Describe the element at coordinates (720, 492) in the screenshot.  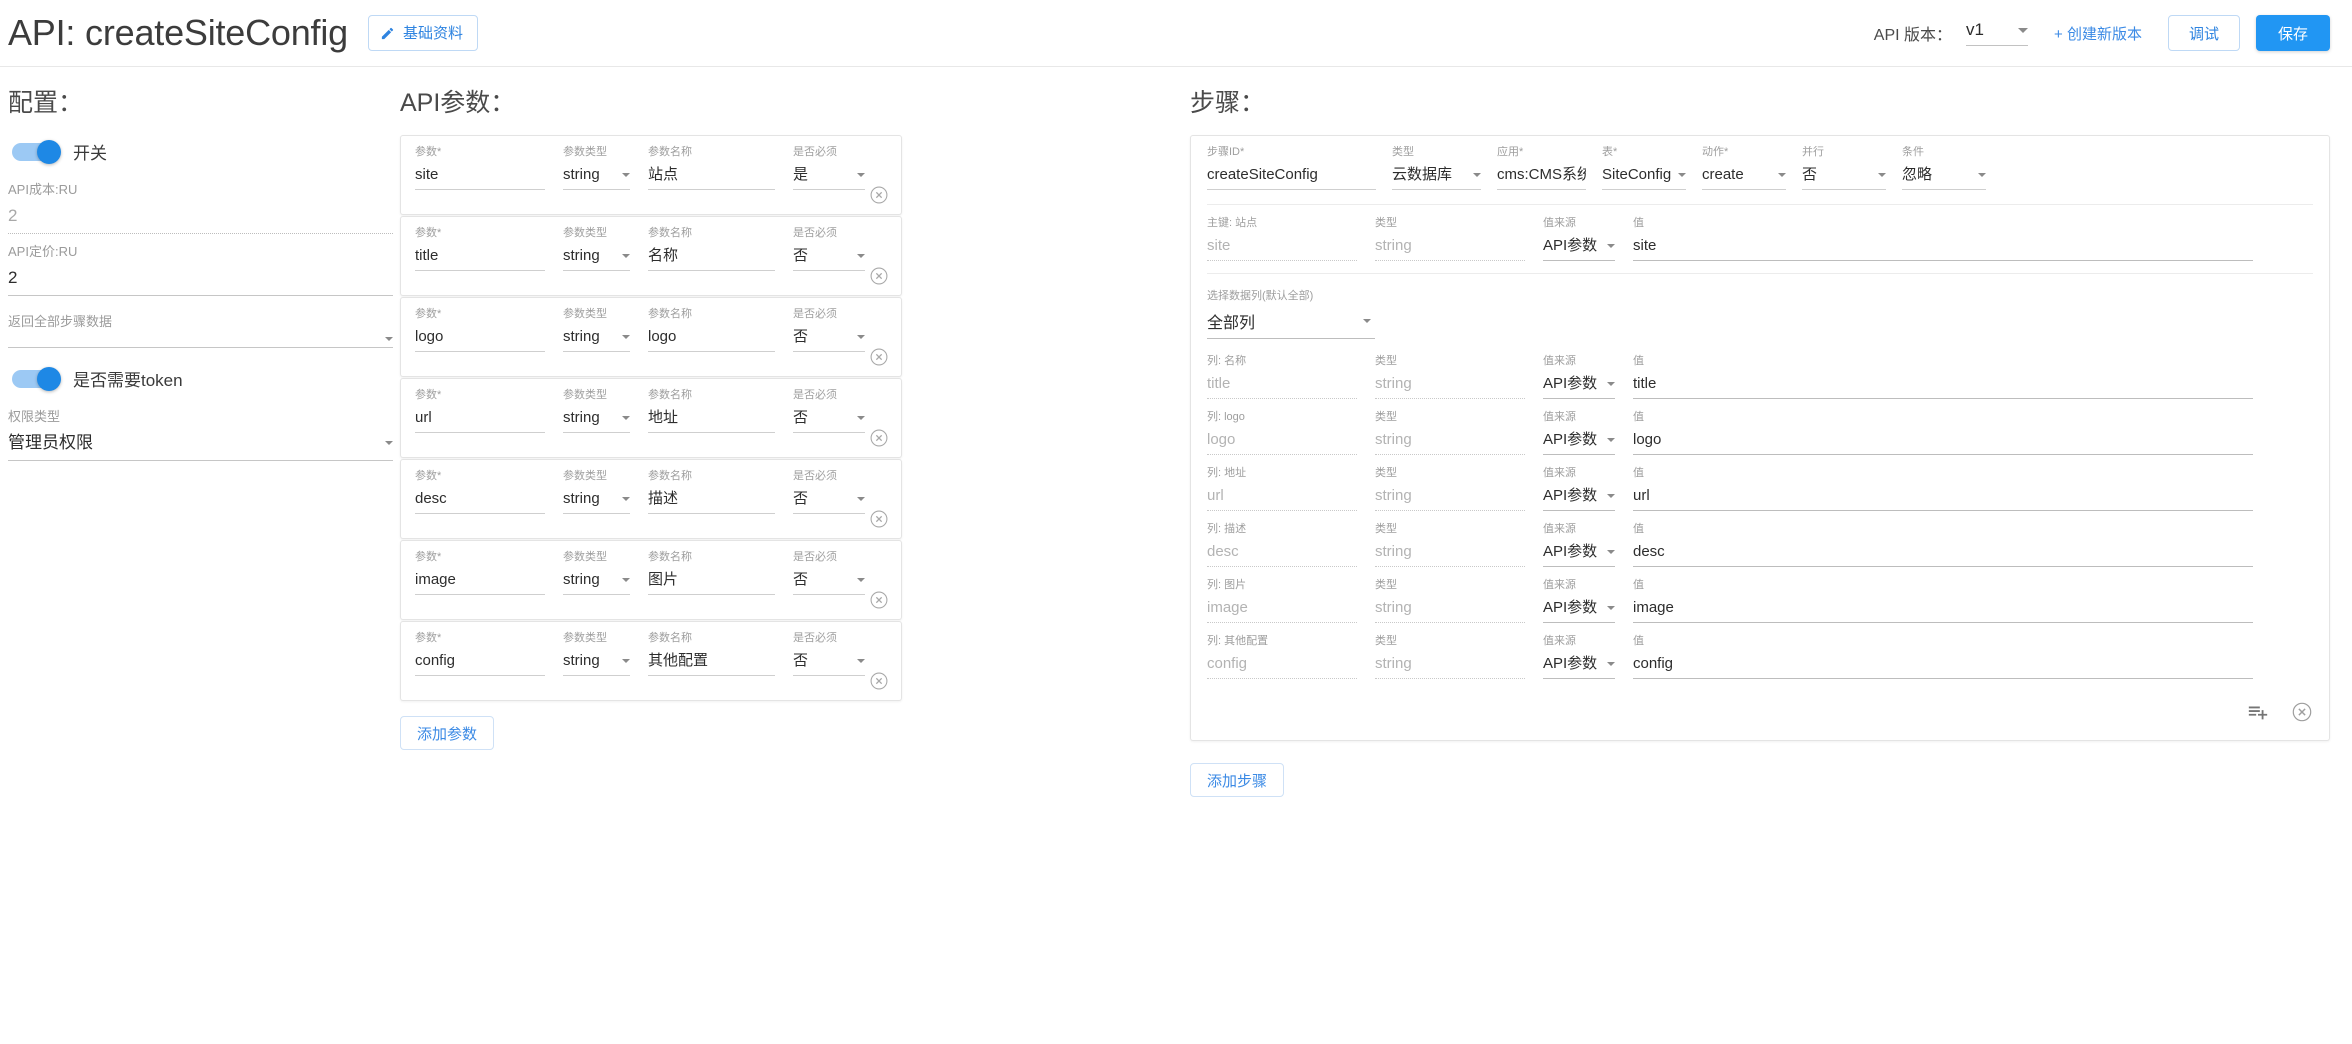
I see `param-display-field: 参数名称 描述` at that location.